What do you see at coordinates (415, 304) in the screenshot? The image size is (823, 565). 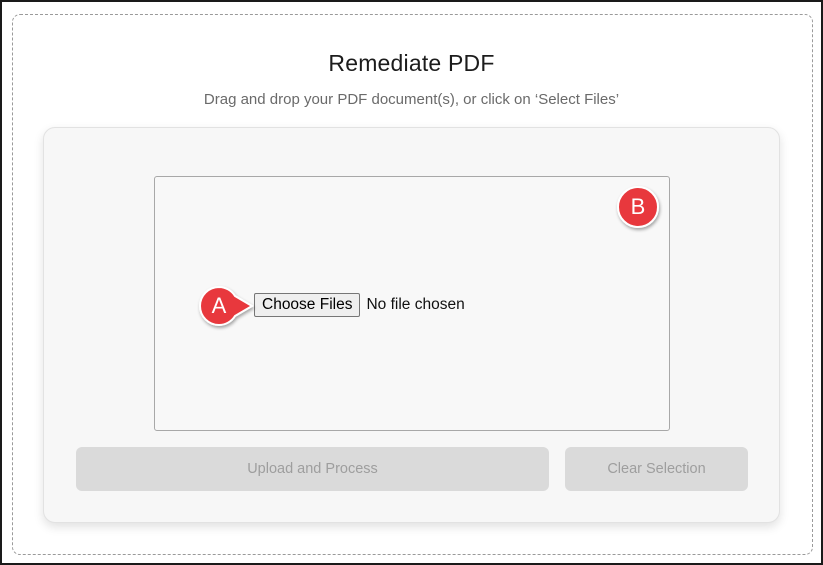 I see `file-status-text: No file chosen` at bounding box center [415, 304].